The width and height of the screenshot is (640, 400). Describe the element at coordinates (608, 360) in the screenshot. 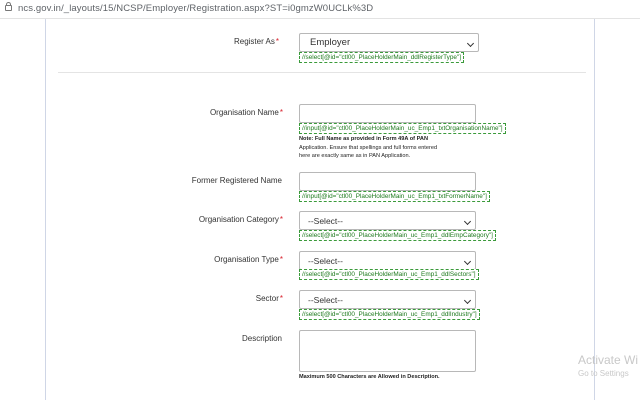

I see `activation-watermark-title: Activate Wi` at that location.